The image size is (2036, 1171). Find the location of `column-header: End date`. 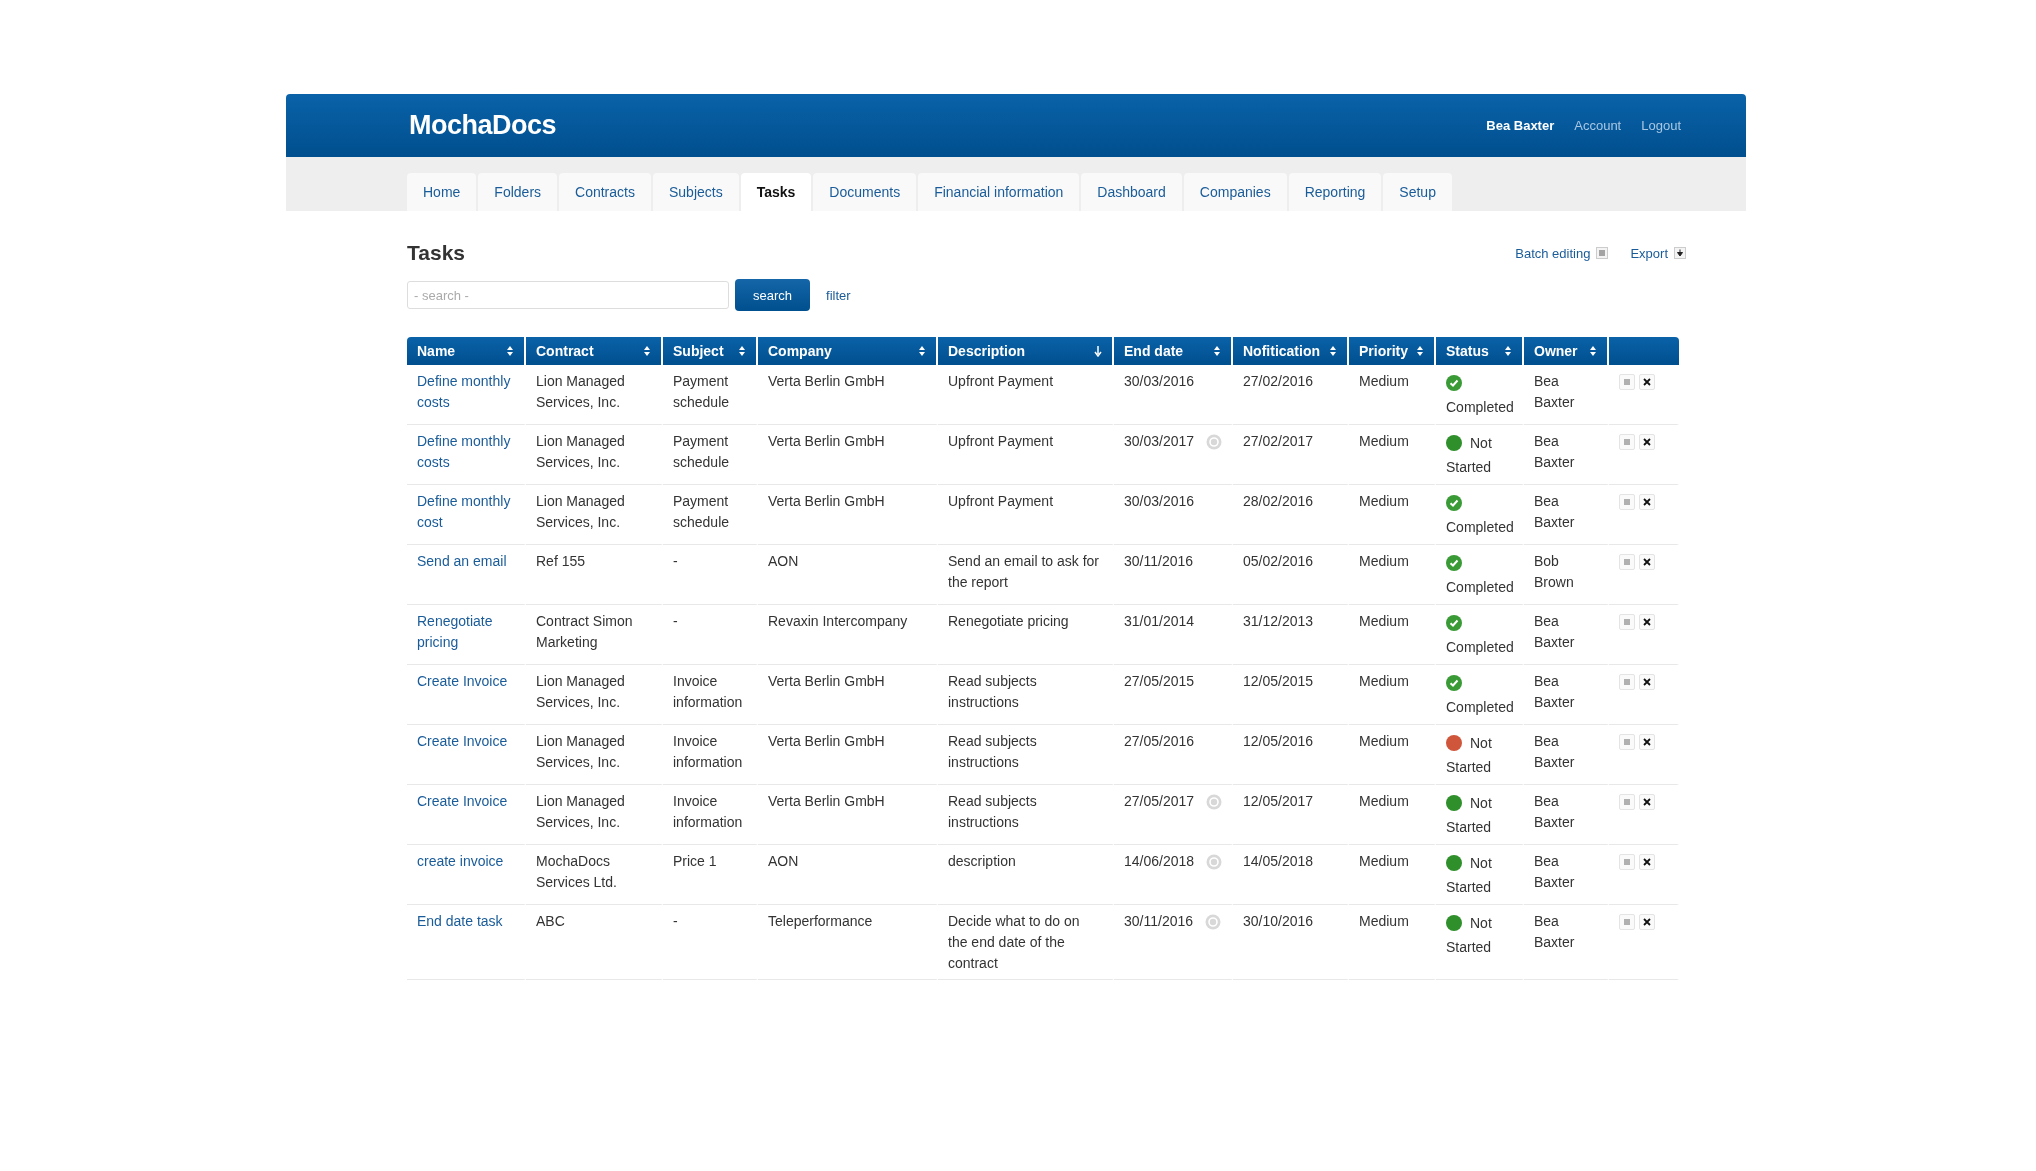

column-header: End date is located at coordinates (1173, 351).